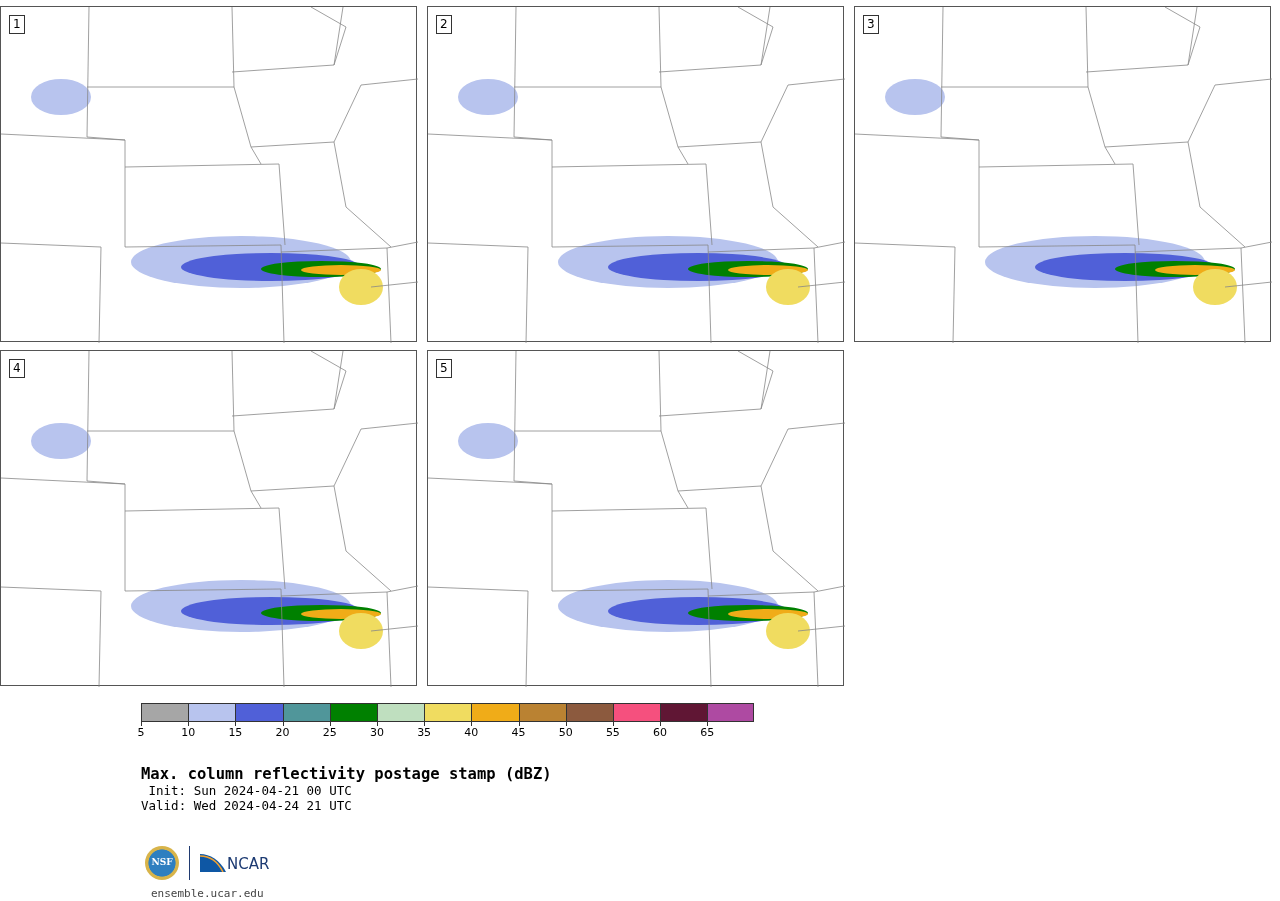  I want to click on tick-label: 5, so click(141, 732).